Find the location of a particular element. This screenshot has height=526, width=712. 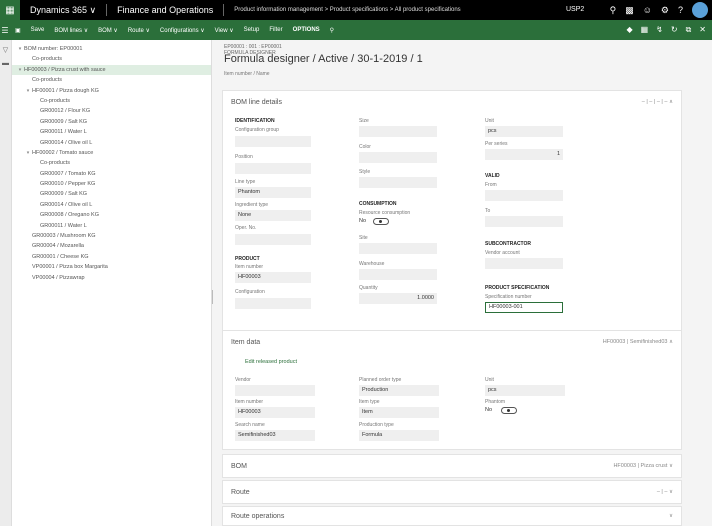

options-menu: OPTIONS is located at coordinates (306, 30).